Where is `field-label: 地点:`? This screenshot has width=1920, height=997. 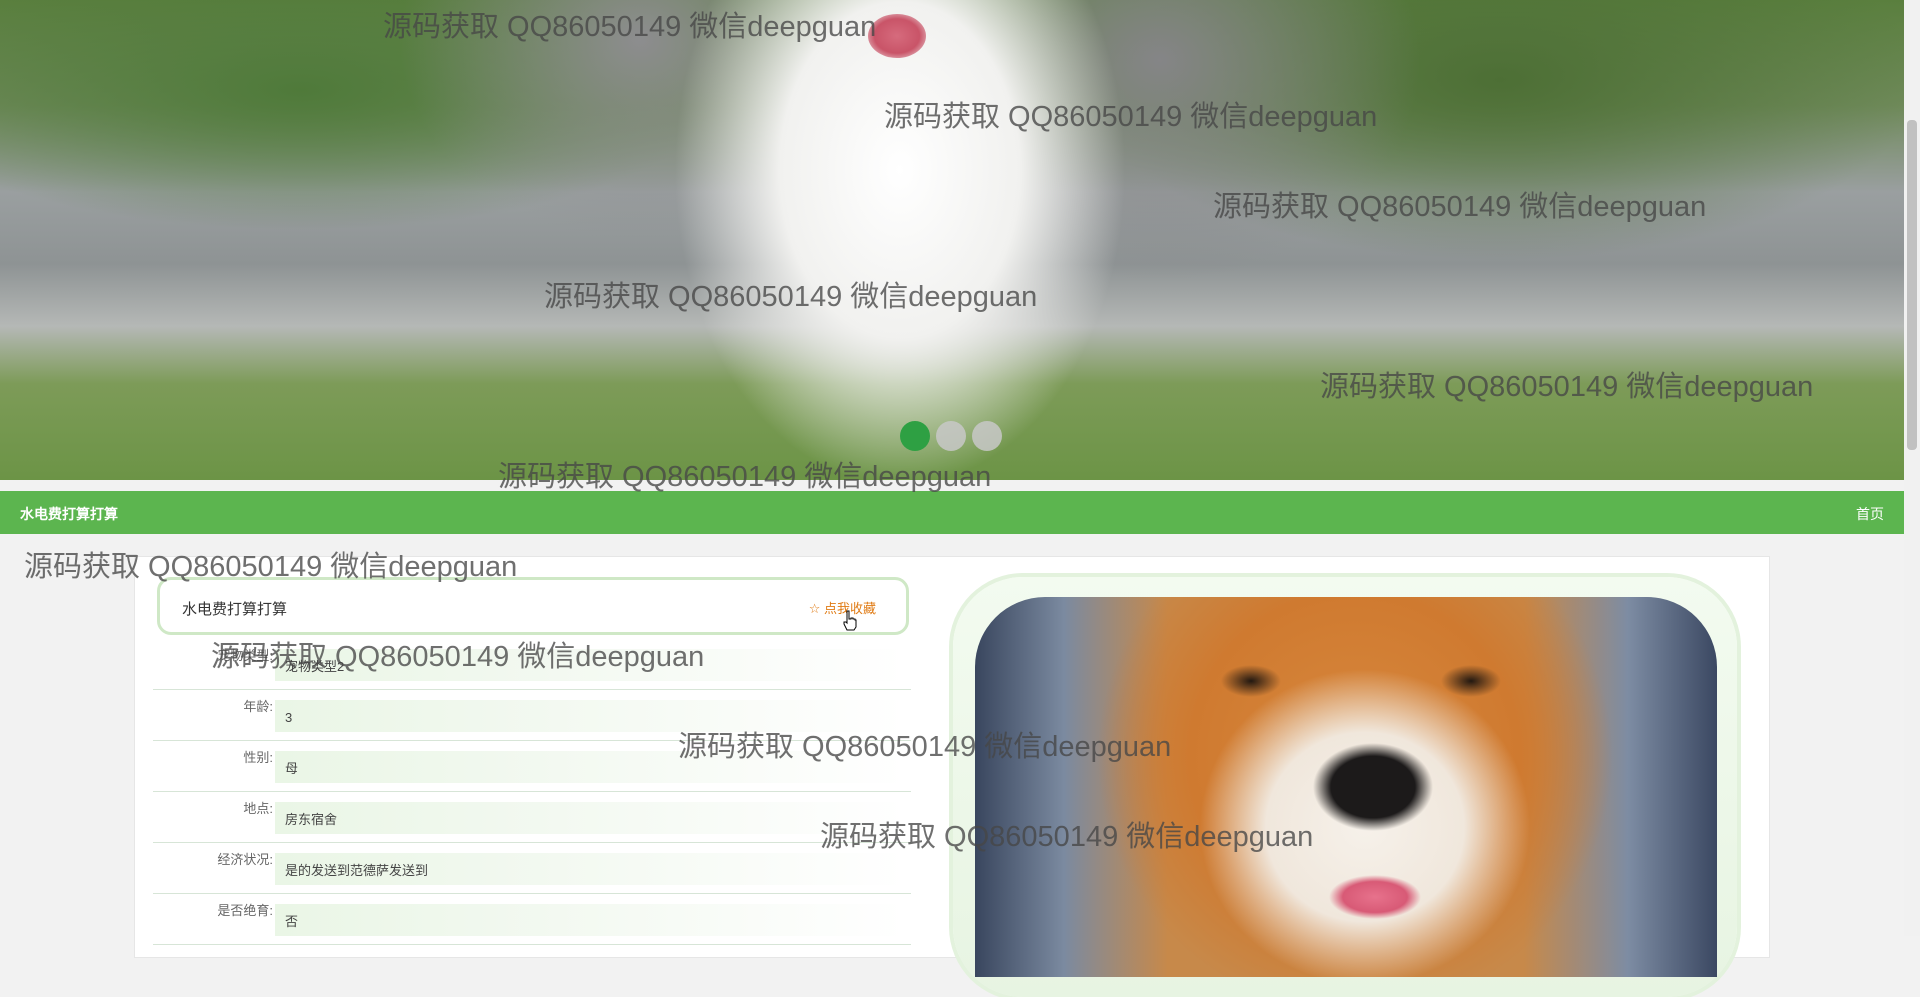 field-label: 地点: is located at coordinates (258, 808).